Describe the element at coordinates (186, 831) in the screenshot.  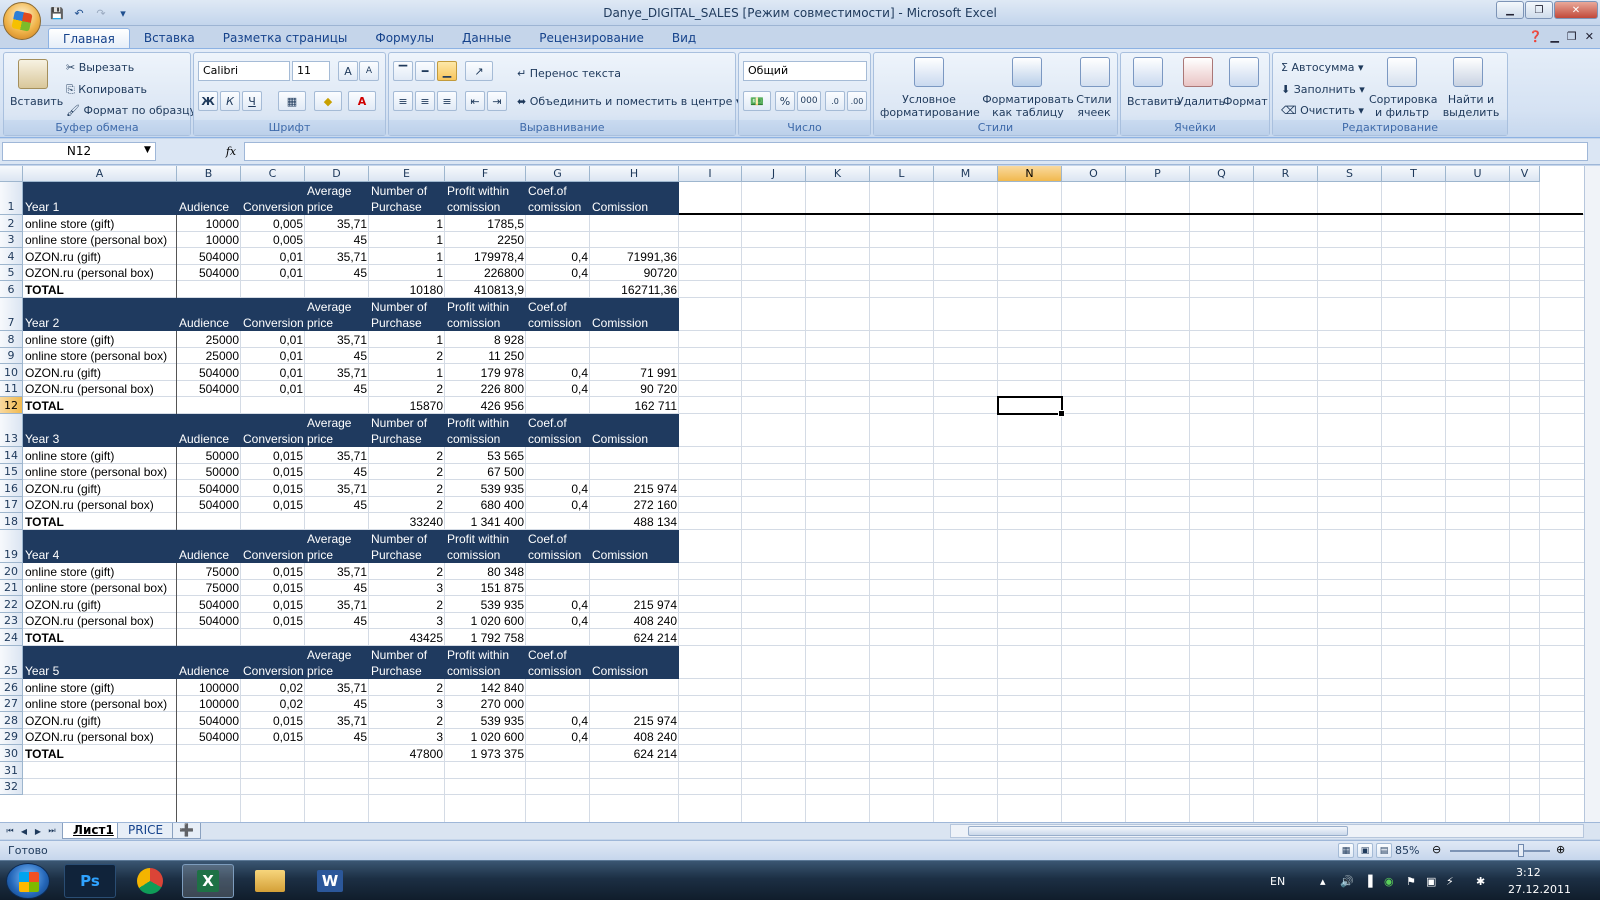
I see `insert-sheet-icon: ➕` at that location.